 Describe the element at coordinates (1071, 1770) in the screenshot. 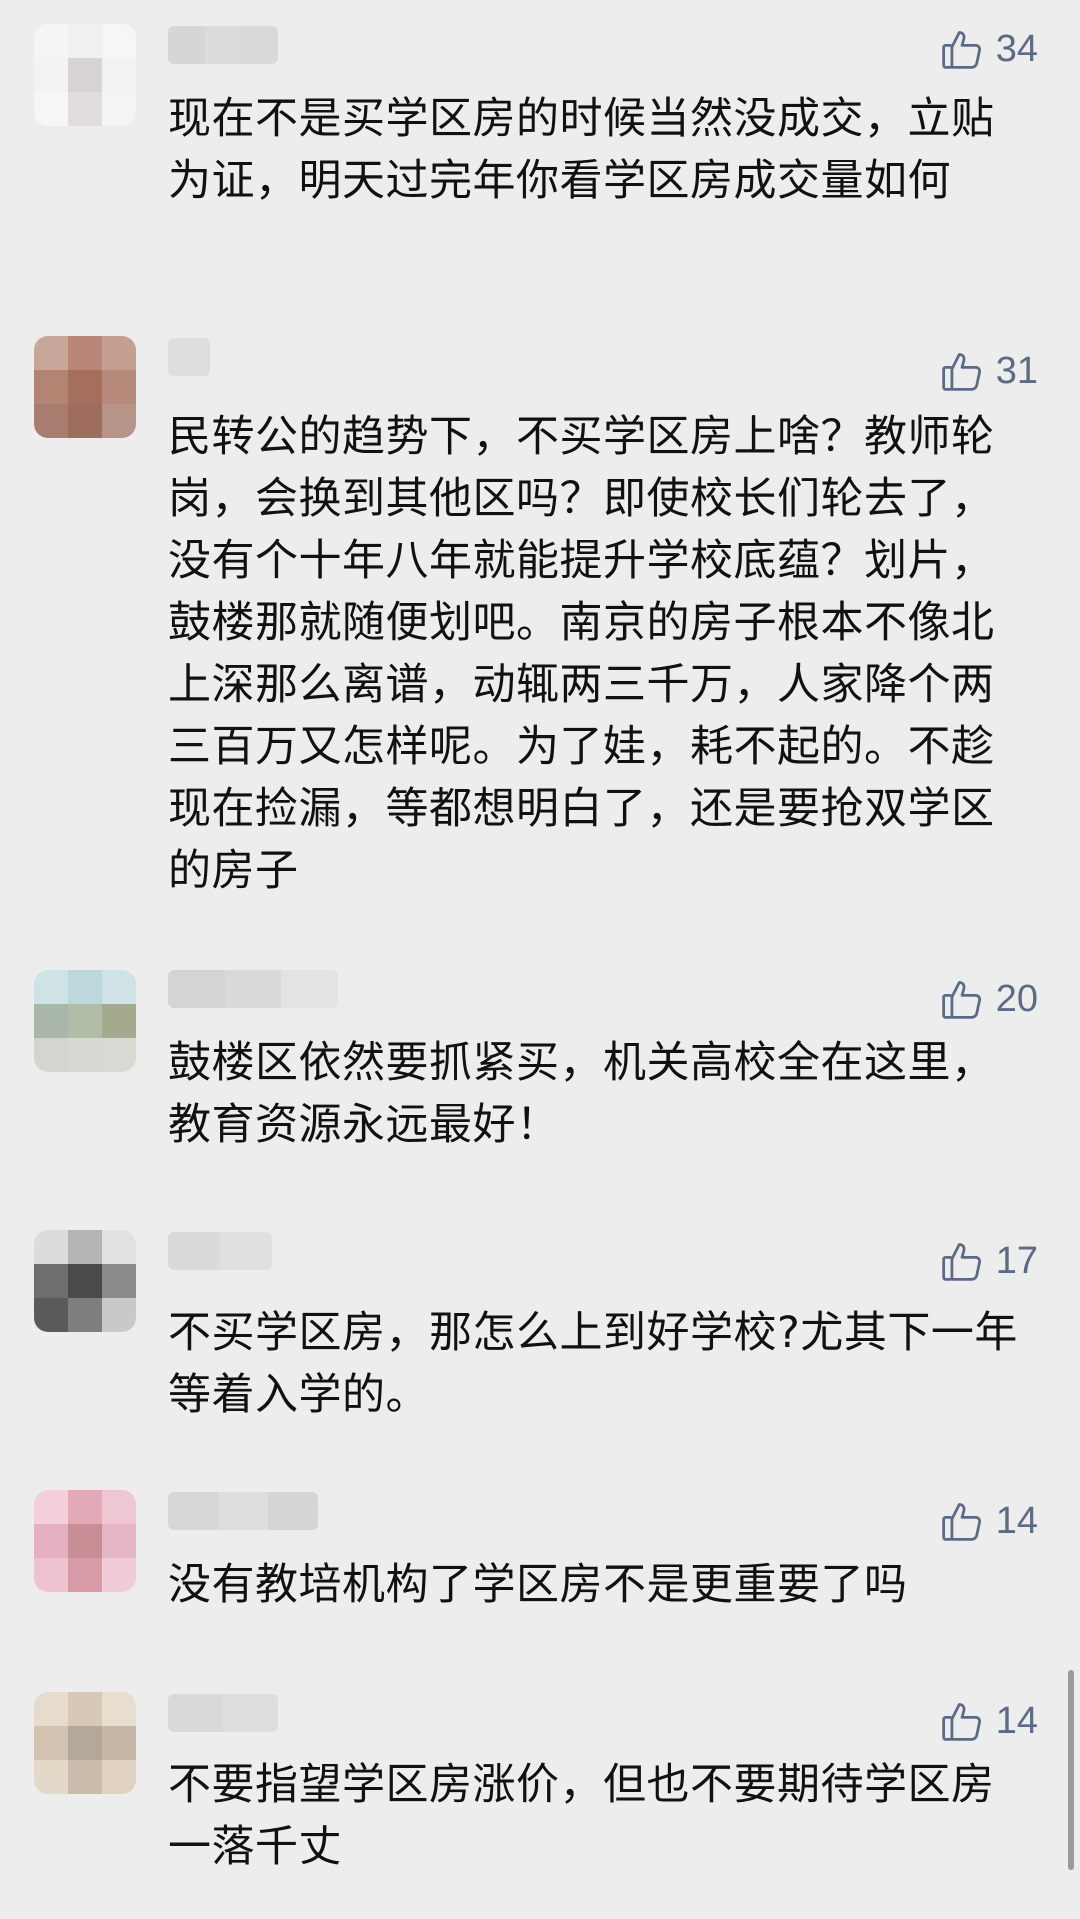

I see `scrollbar` at that location.